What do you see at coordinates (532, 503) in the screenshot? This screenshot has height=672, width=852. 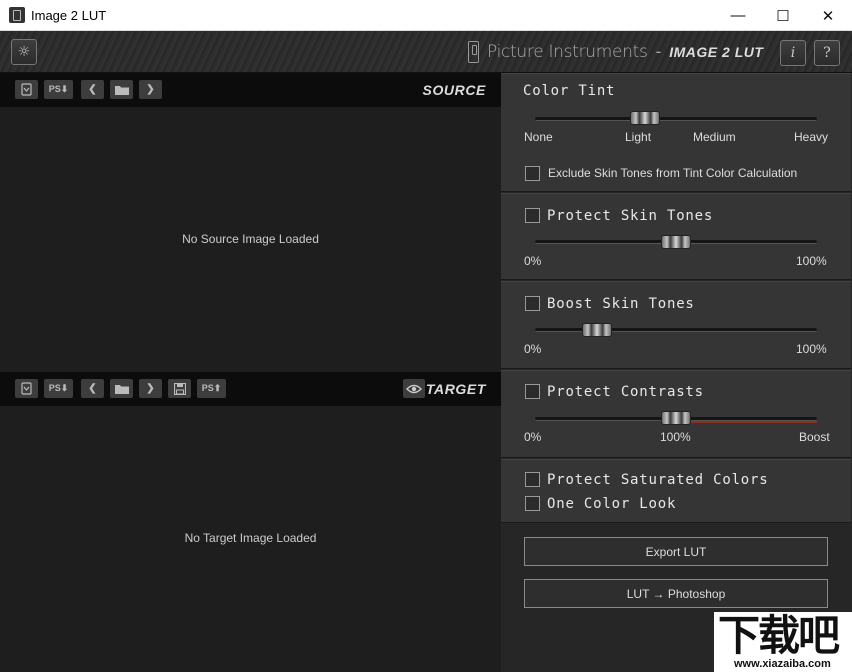 I see `one-color-look-checkbox` at bounding box center [532, 503].